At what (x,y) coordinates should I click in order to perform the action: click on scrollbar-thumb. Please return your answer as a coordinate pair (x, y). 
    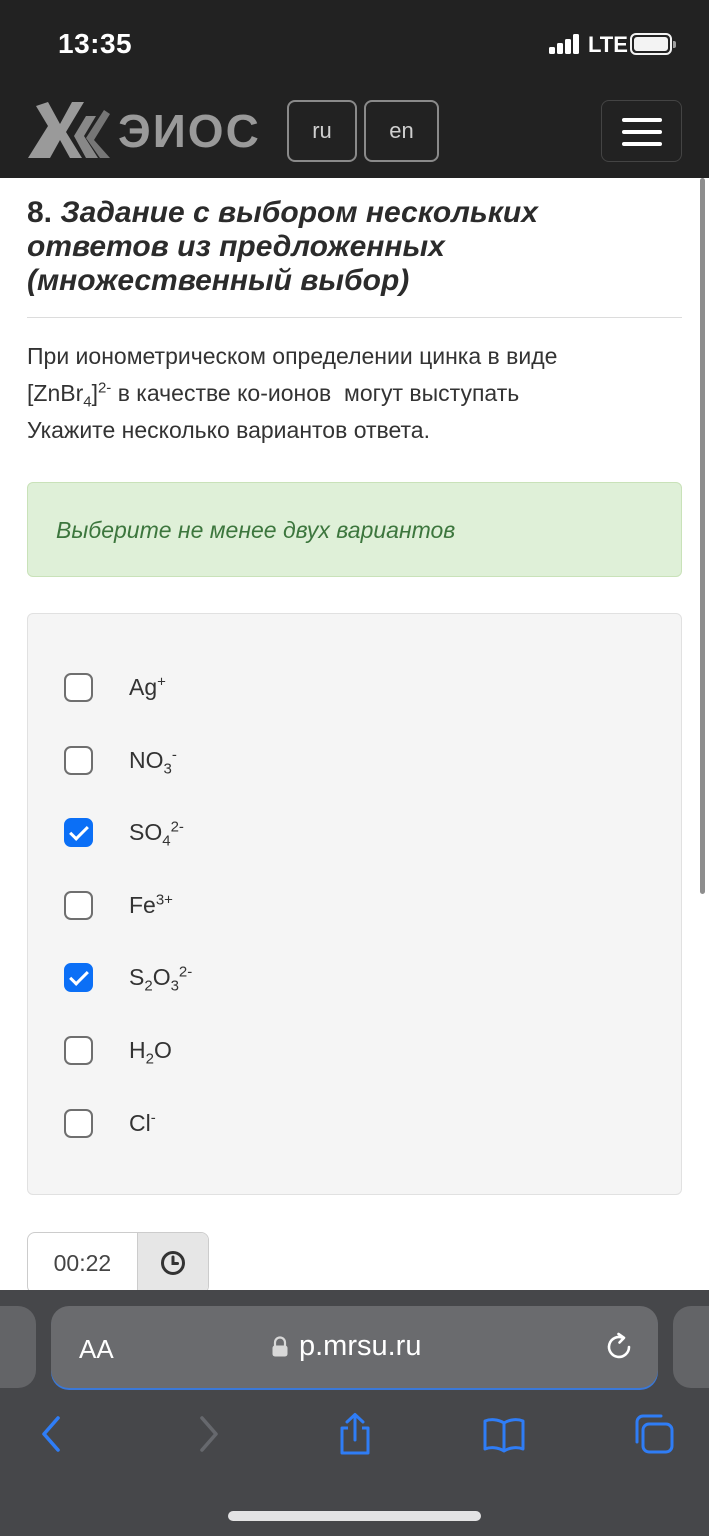
    Looking at the image, I should click on (702, 536).